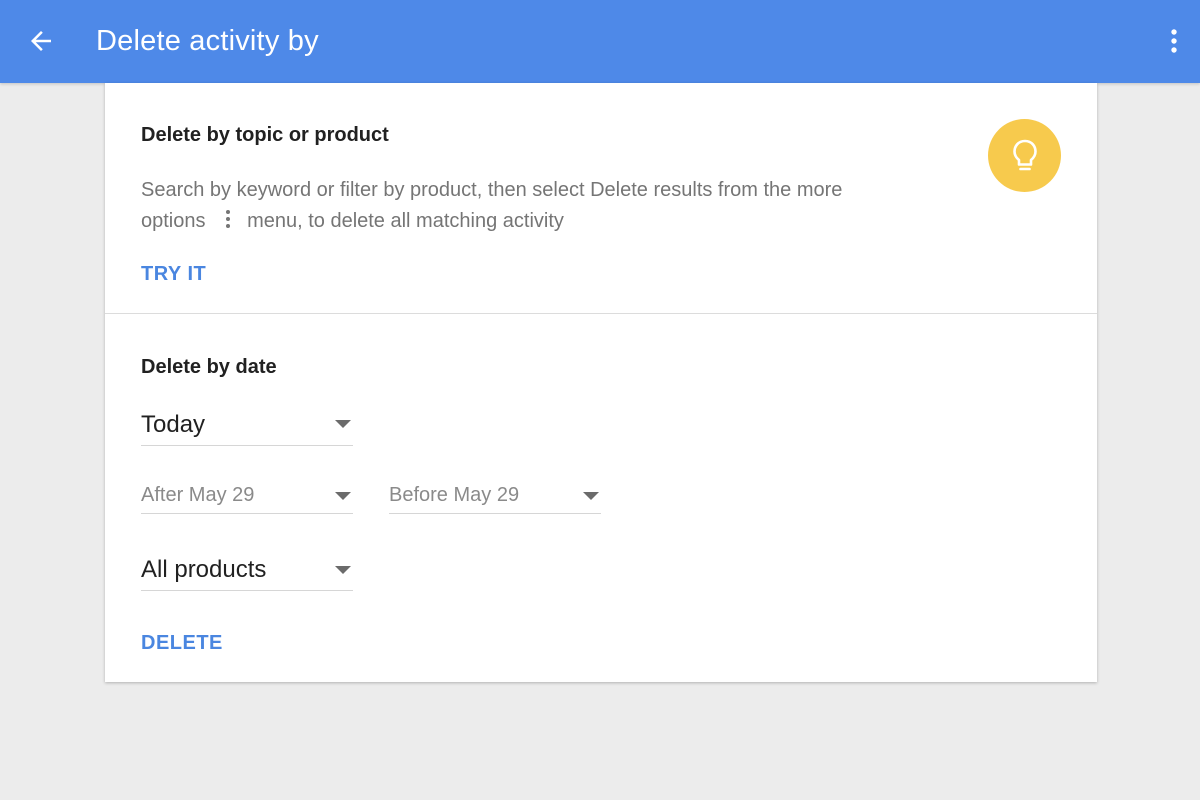  I want to click on more-options-button, so click(1174, 41).